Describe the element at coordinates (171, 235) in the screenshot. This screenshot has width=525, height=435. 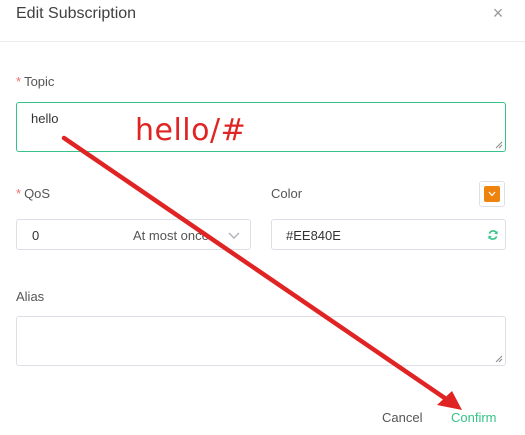
I see `qos-description: At most once` at that location.